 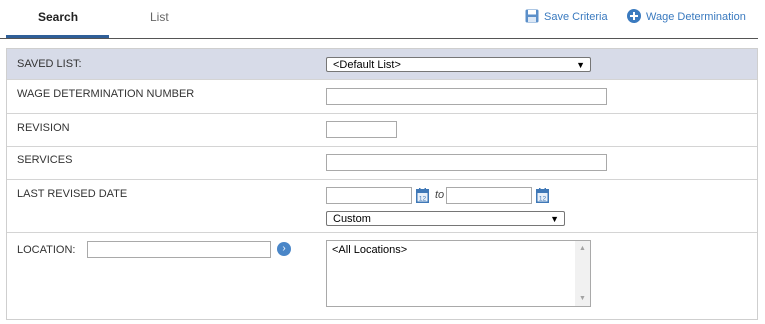 I want to click on revision-row: REVISION, so click(x=382, y=130).